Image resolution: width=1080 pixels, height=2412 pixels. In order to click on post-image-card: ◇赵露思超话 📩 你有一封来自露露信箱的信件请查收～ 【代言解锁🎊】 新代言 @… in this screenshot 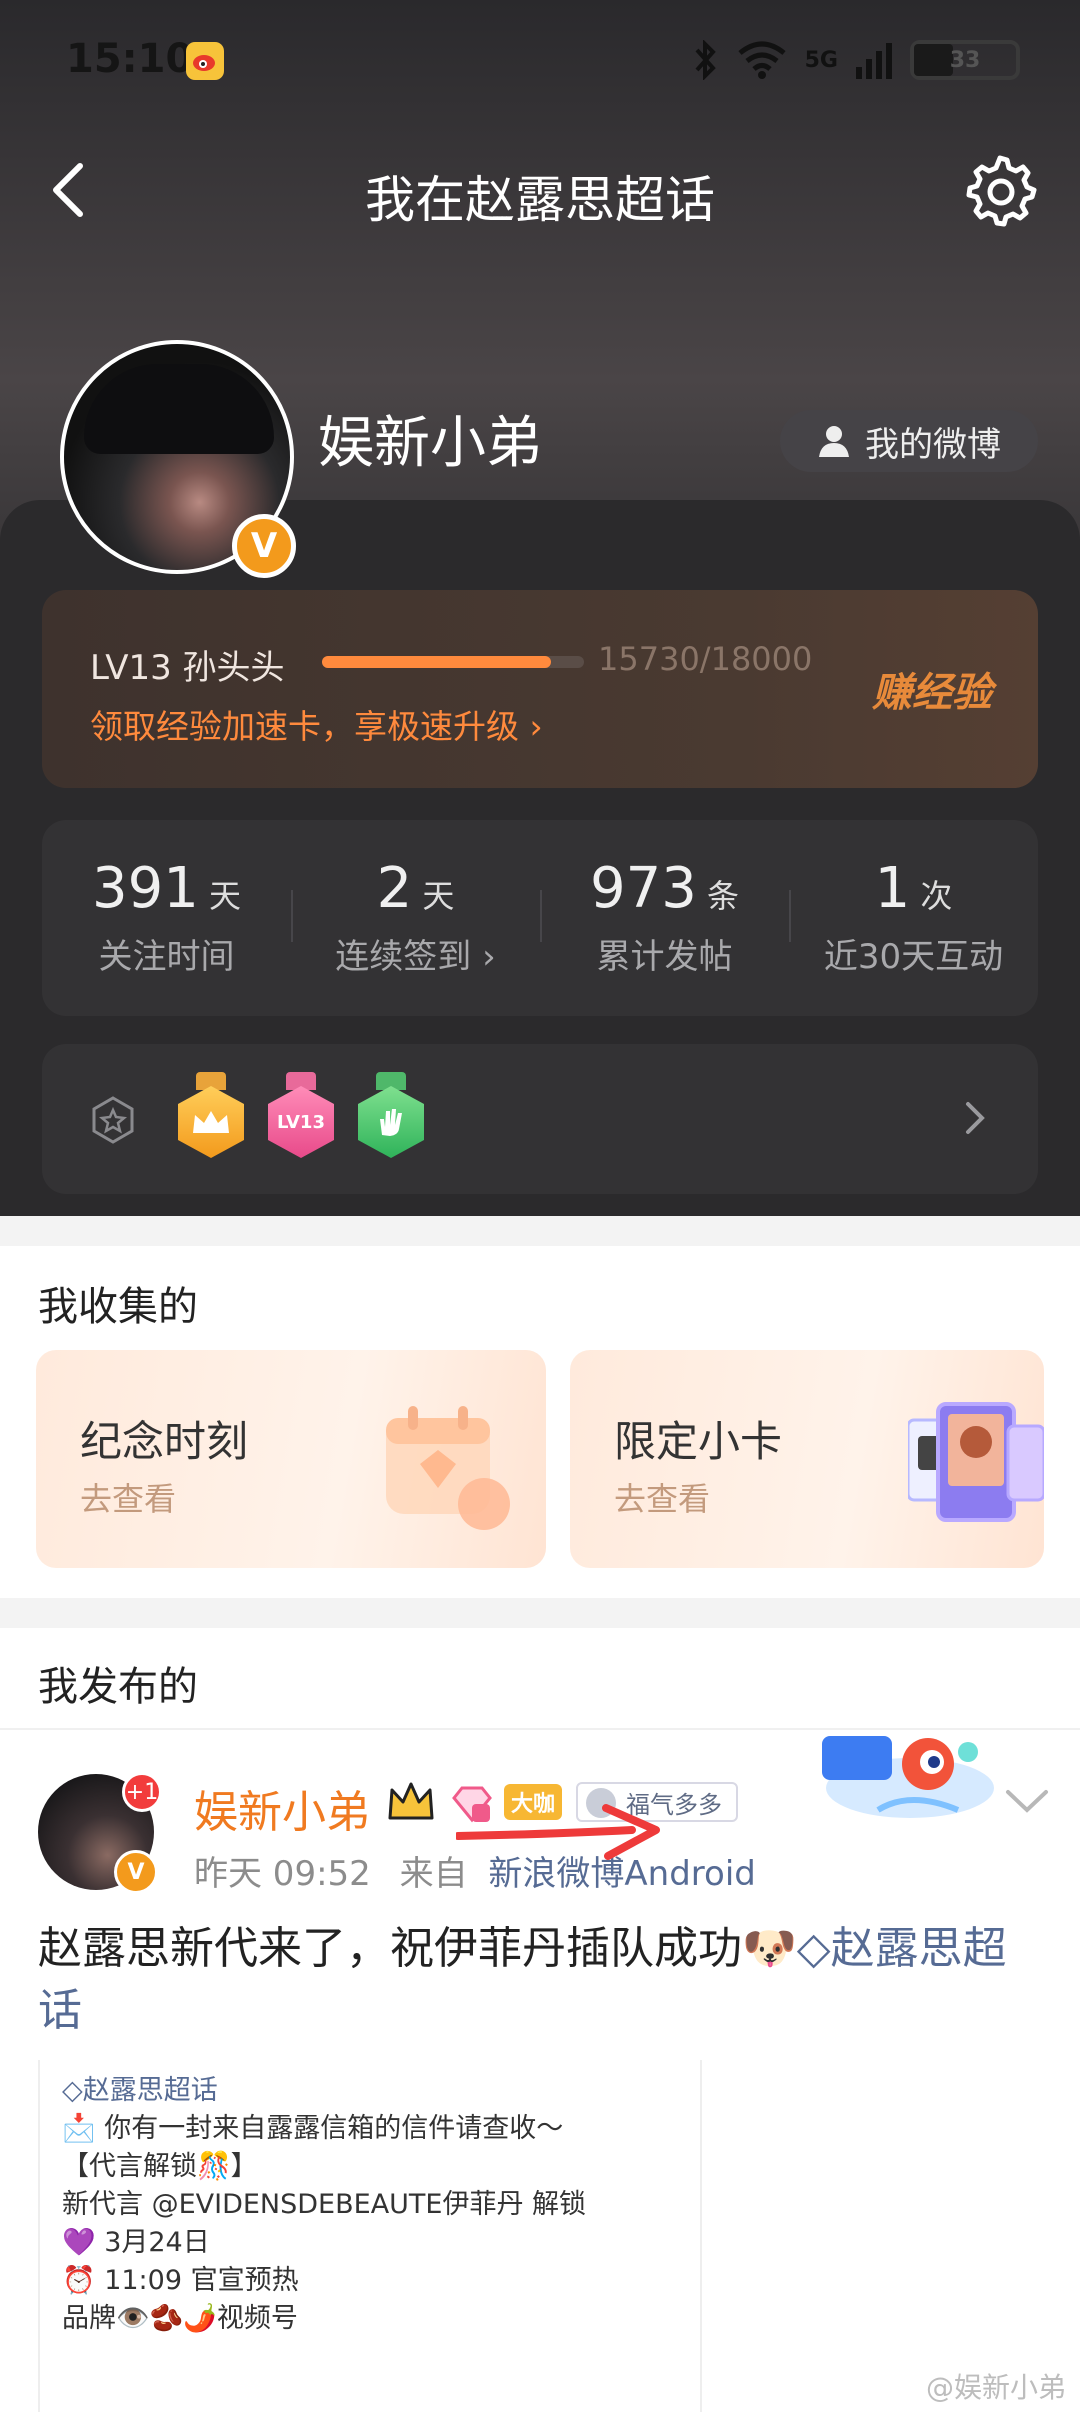, I will do `click(370, 2236)`.